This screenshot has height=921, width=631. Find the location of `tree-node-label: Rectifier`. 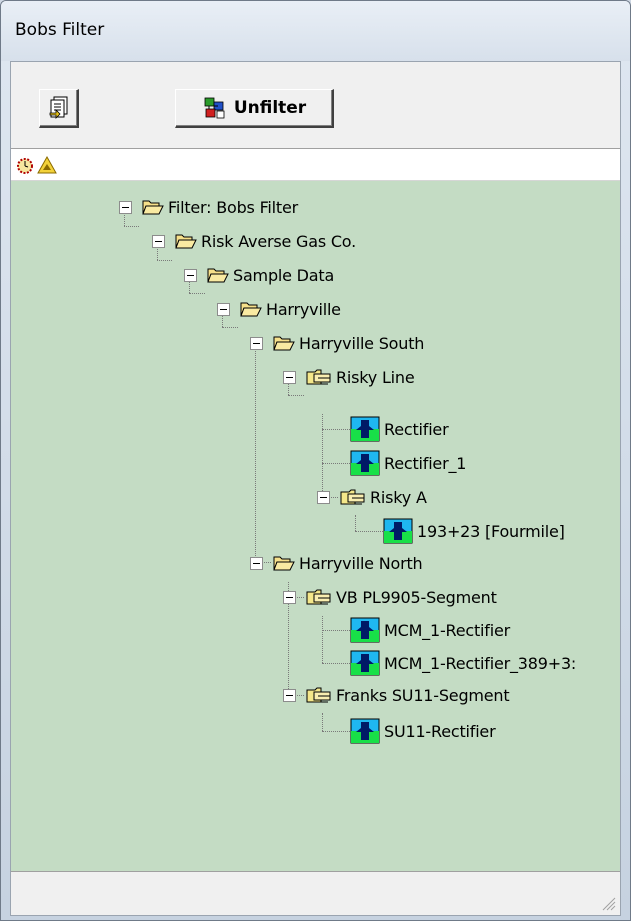

tree-node-label: Rectifier is located at coordinates (416, 429).